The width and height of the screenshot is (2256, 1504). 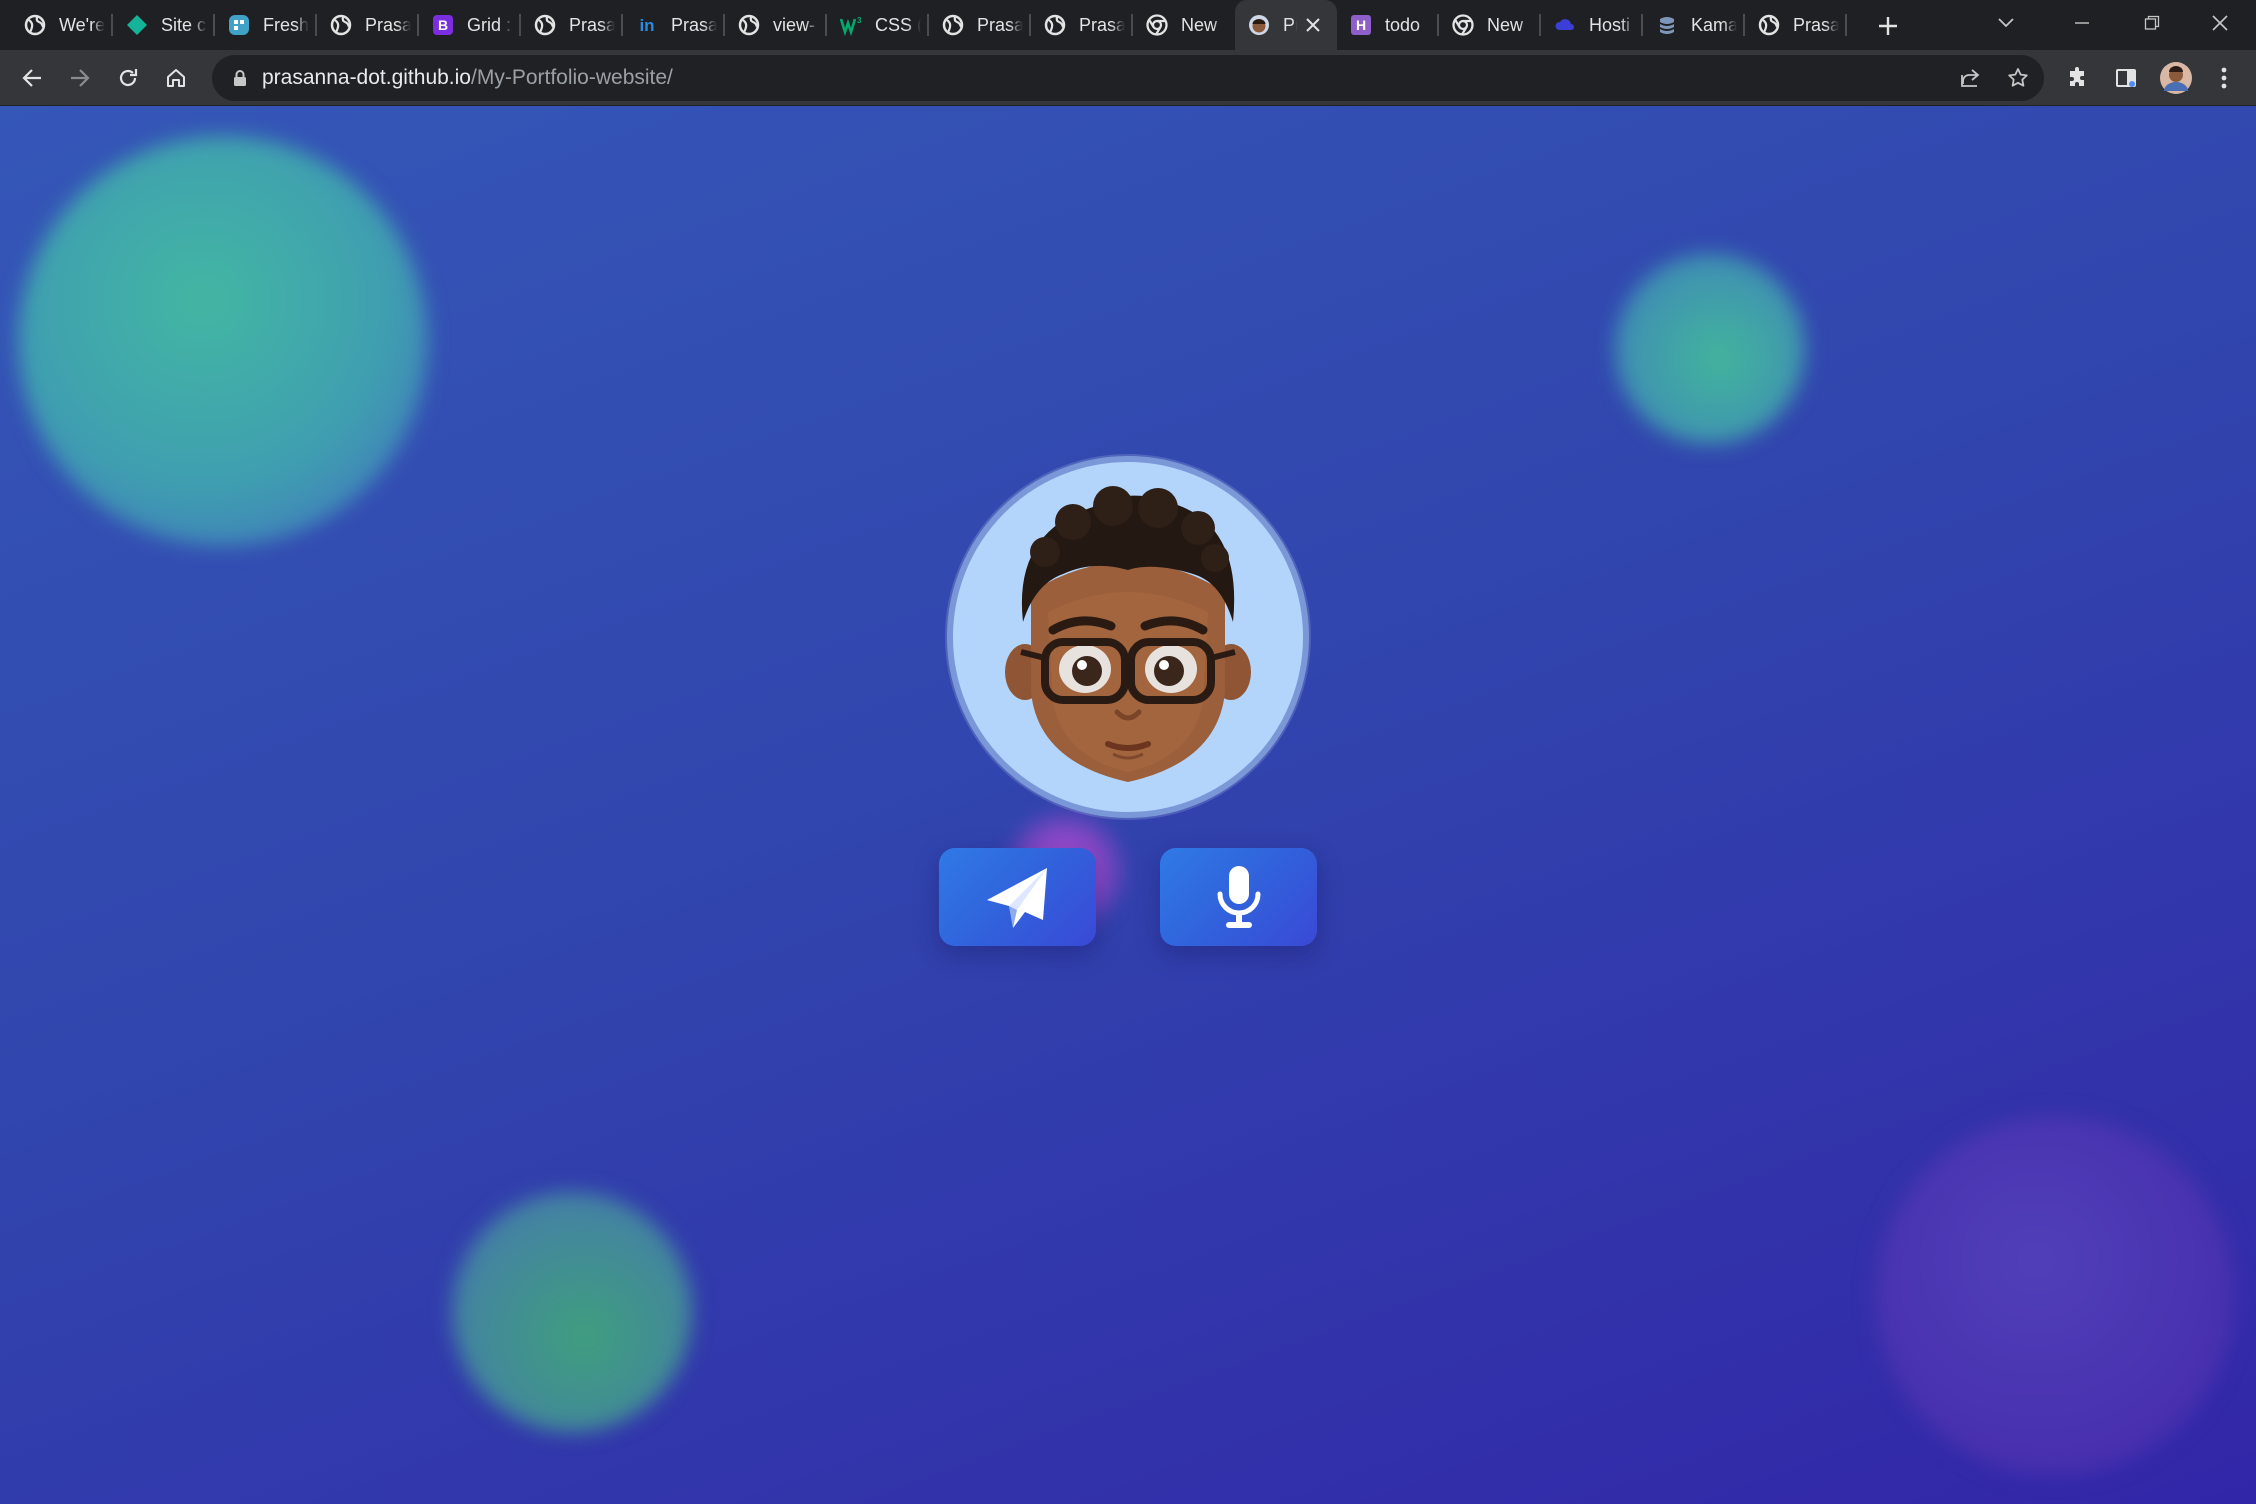 I want to click on tab: B Grid :, so click(x=470, y=25).